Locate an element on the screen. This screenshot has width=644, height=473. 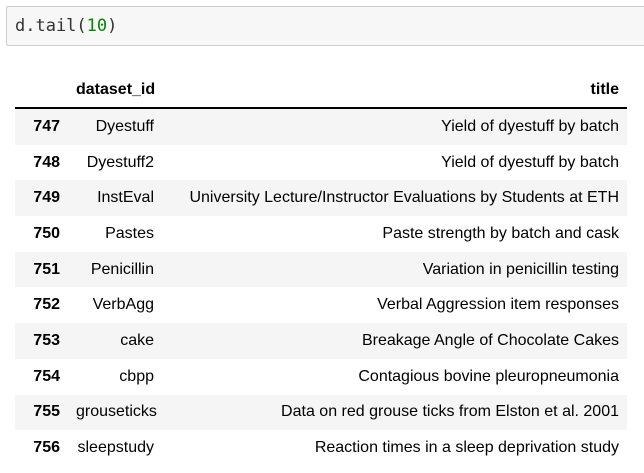
table-row: 748 Dyestuff2 Yield of dyestuff by batch is located at coordinates (321, 163).